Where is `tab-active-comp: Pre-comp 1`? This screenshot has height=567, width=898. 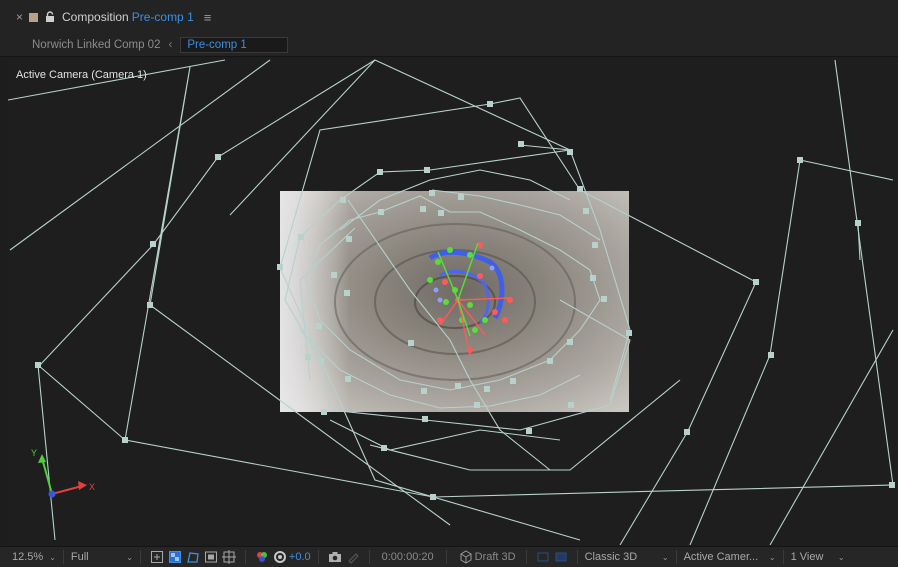 tab-active-comp: Pre-comp 1 is located at coordinates (234, 45).